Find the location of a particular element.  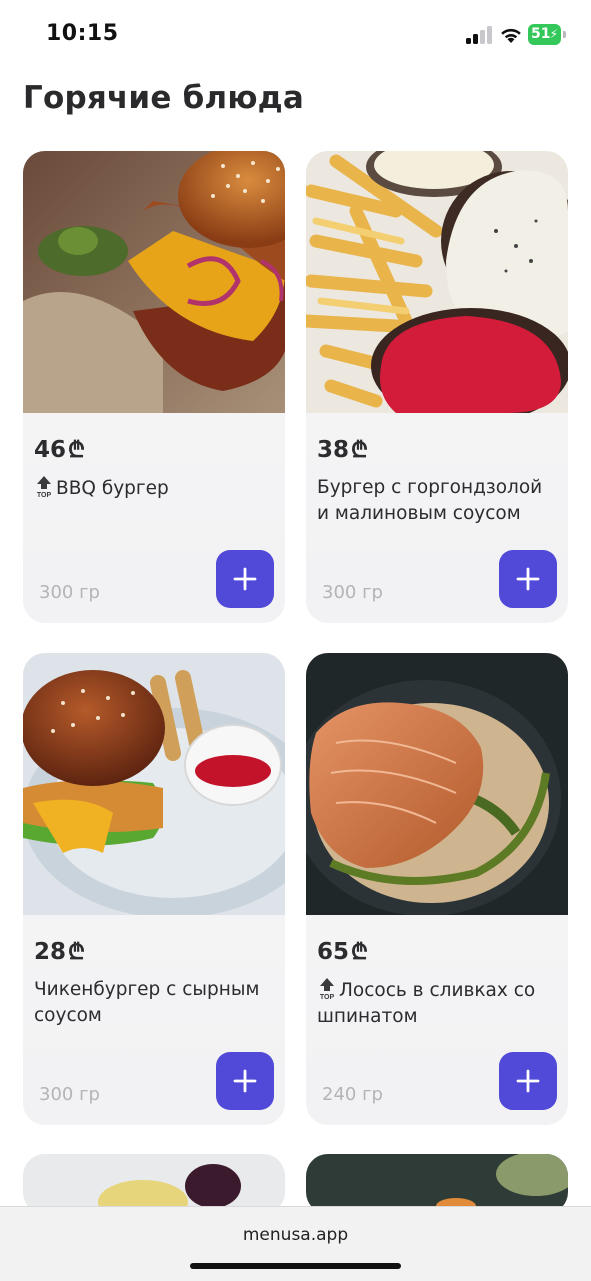

page-title: Горячие блюда is located at coordinates (164, 98).